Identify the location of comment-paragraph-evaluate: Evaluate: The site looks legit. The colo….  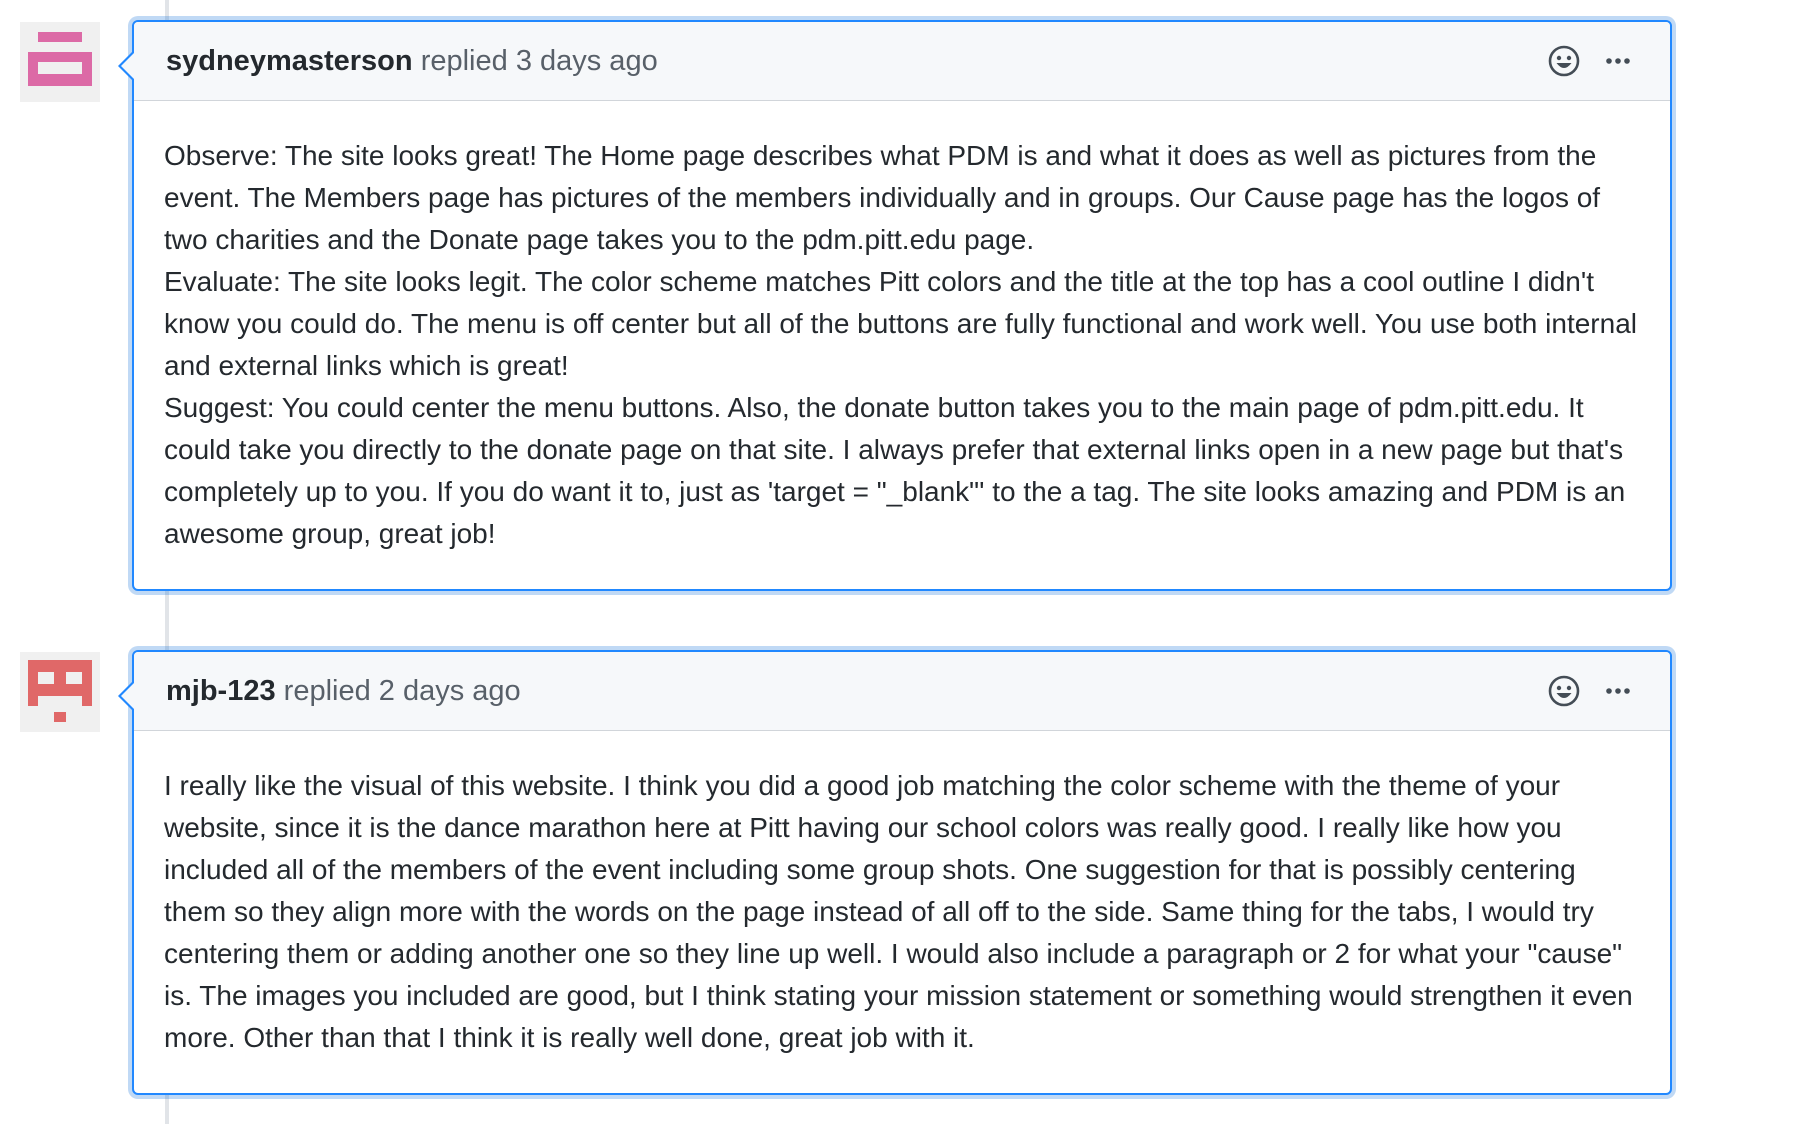
(900, 323).